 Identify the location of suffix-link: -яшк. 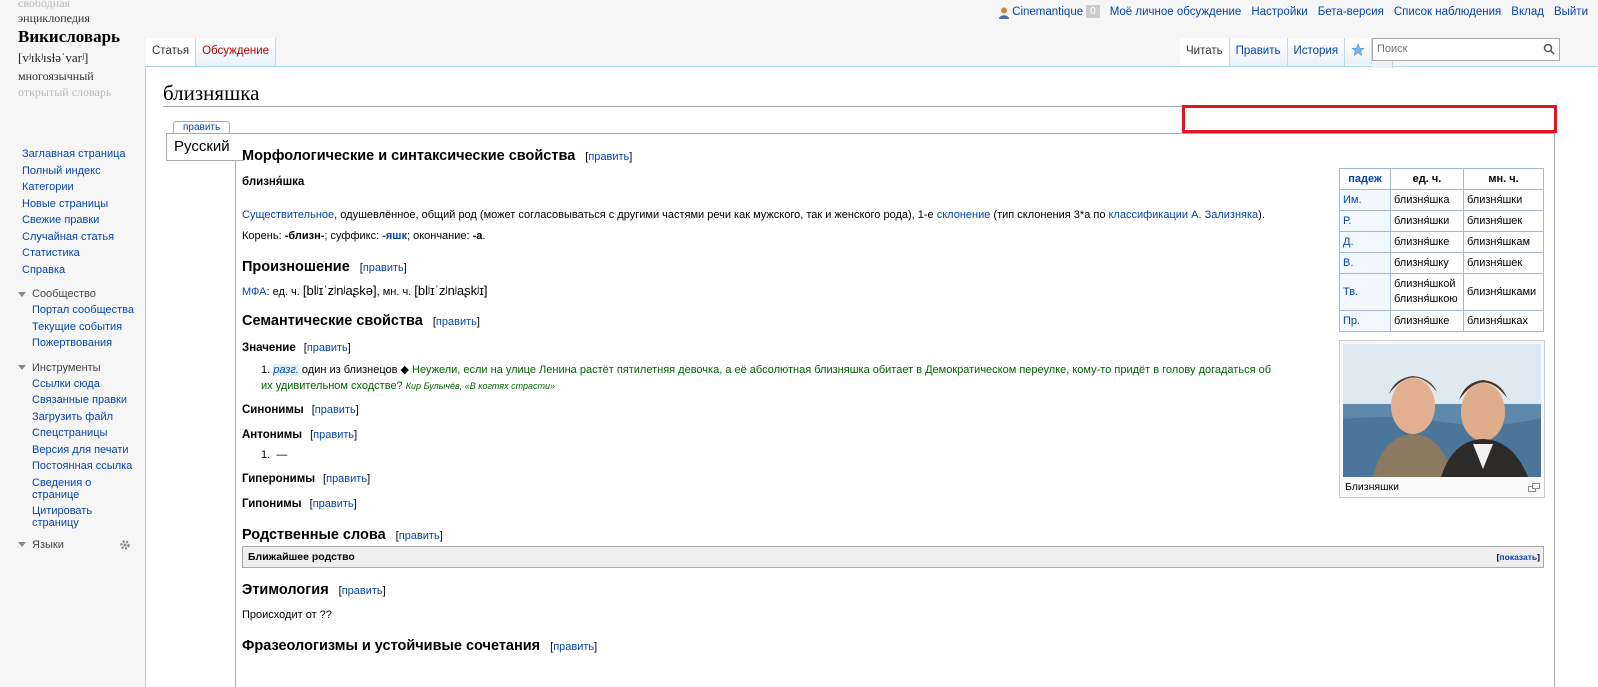
(394, 236).